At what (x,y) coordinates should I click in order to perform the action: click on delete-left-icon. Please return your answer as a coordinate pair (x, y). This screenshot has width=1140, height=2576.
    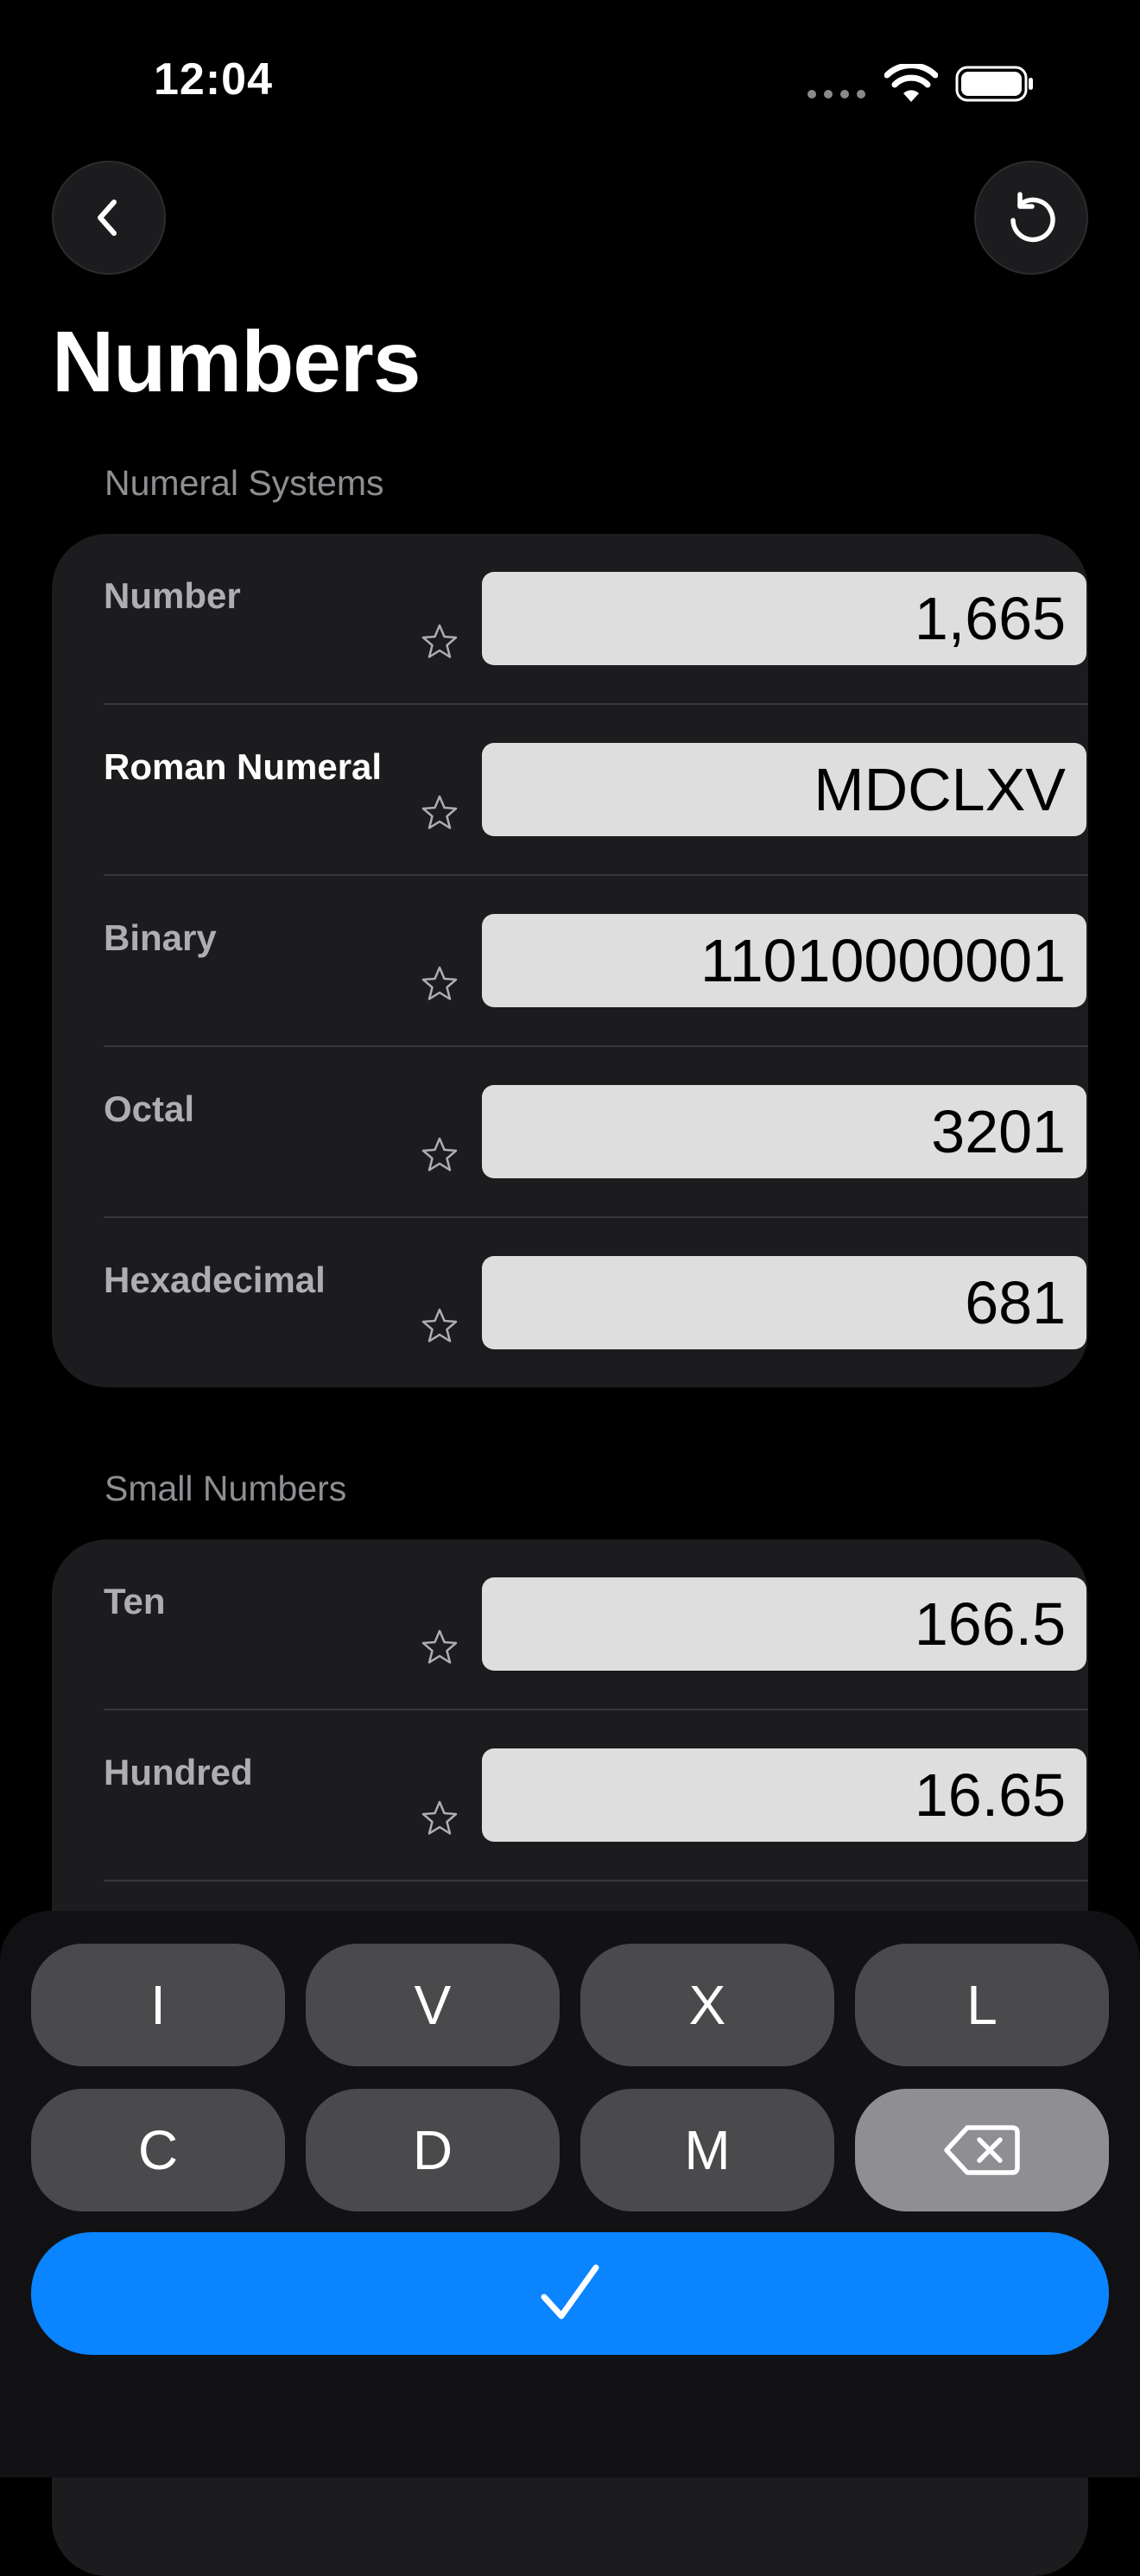
    Looking at the image, I should click on (982, 2150).